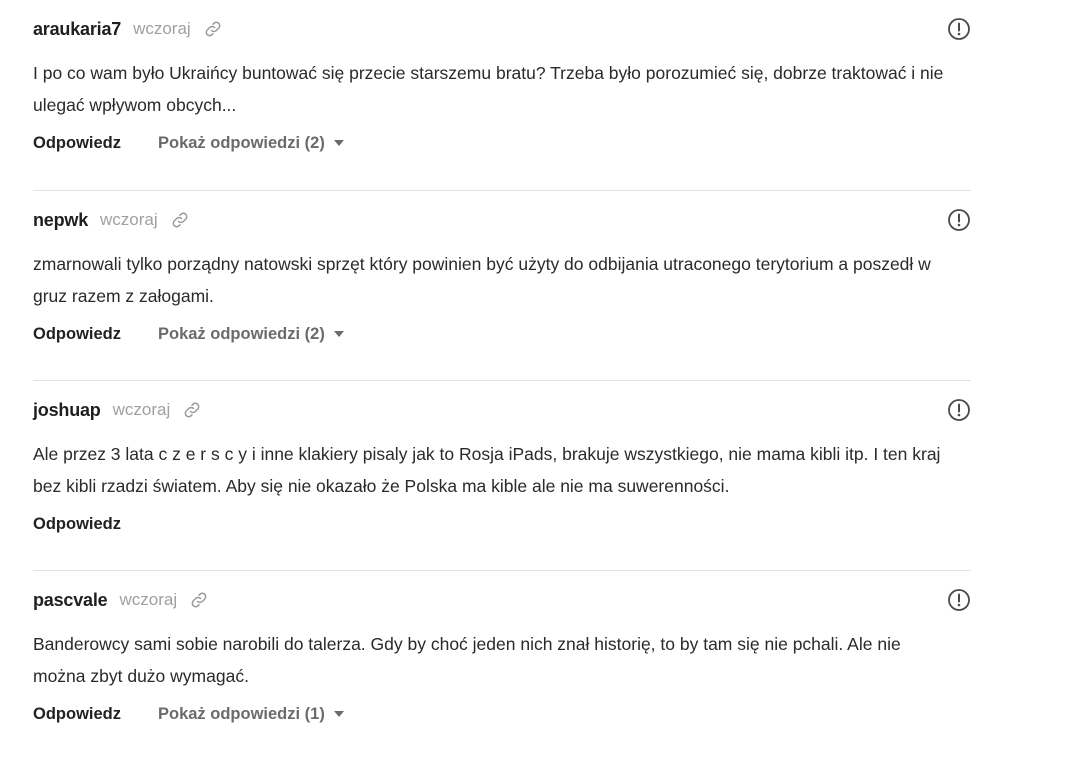  I want to click on comment-actions: Odpowiedz, so click(502, 524).